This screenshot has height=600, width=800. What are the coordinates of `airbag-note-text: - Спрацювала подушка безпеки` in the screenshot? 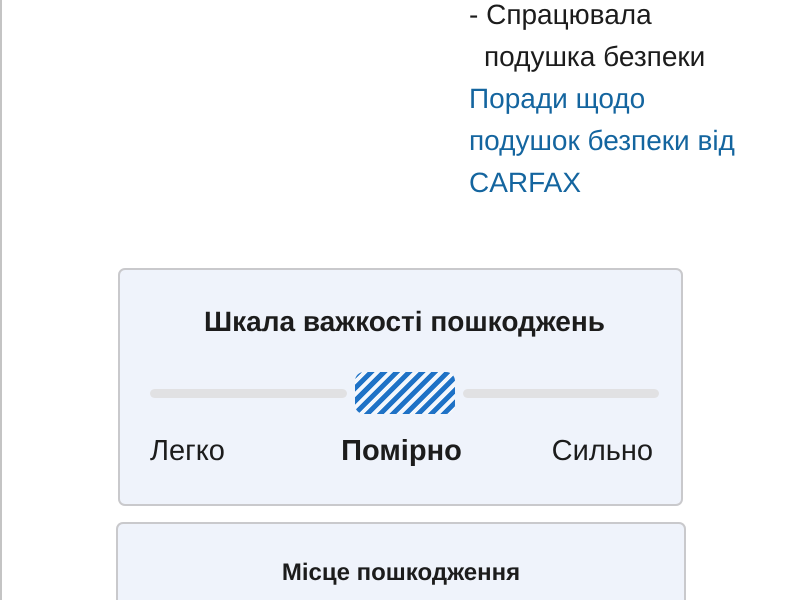 It's located at (587, 37).